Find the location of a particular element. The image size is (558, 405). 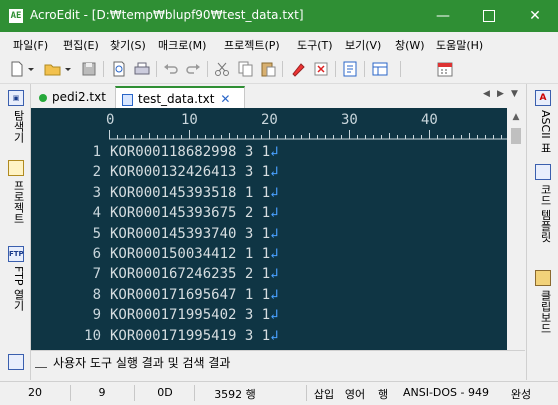

app-icon: AE is located at coordinates (16, 16).